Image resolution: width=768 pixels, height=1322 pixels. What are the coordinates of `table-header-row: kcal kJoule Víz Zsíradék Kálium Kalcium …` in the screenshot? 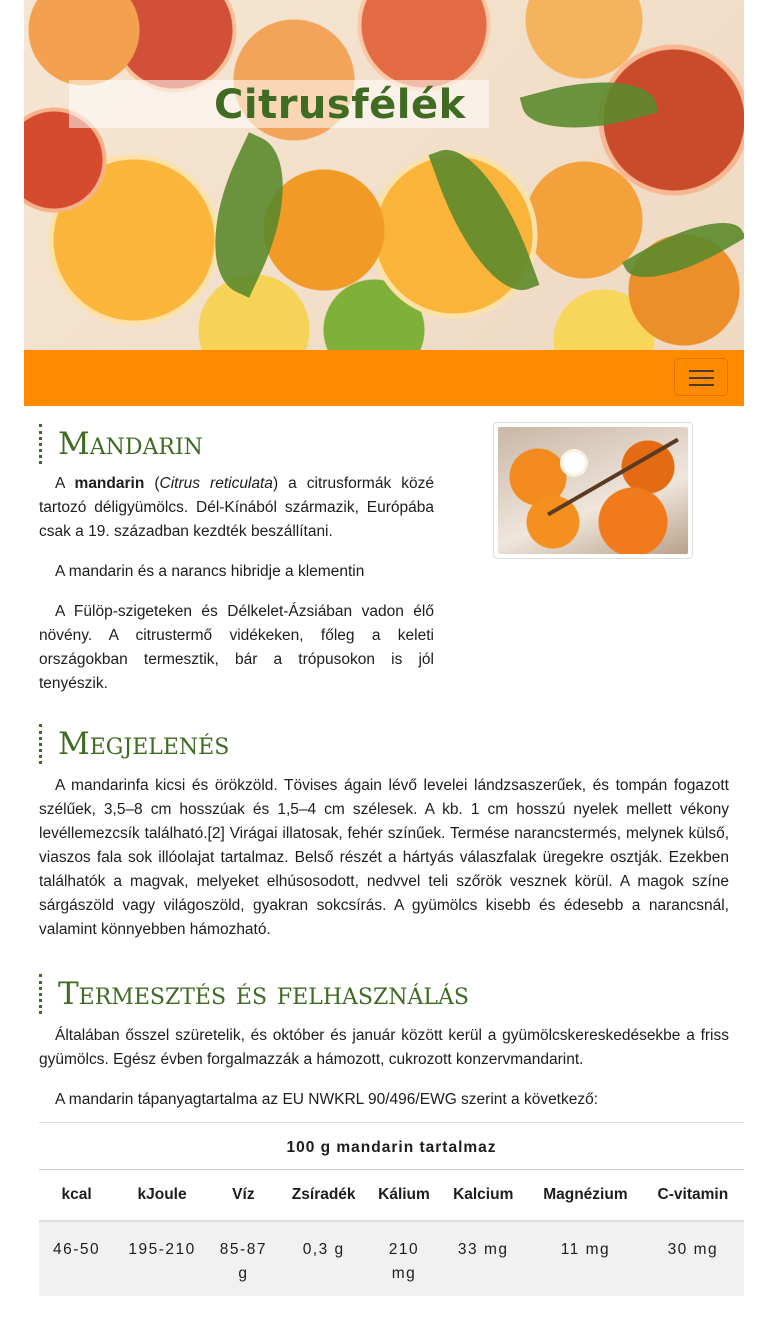 It's located at (391, 1195).